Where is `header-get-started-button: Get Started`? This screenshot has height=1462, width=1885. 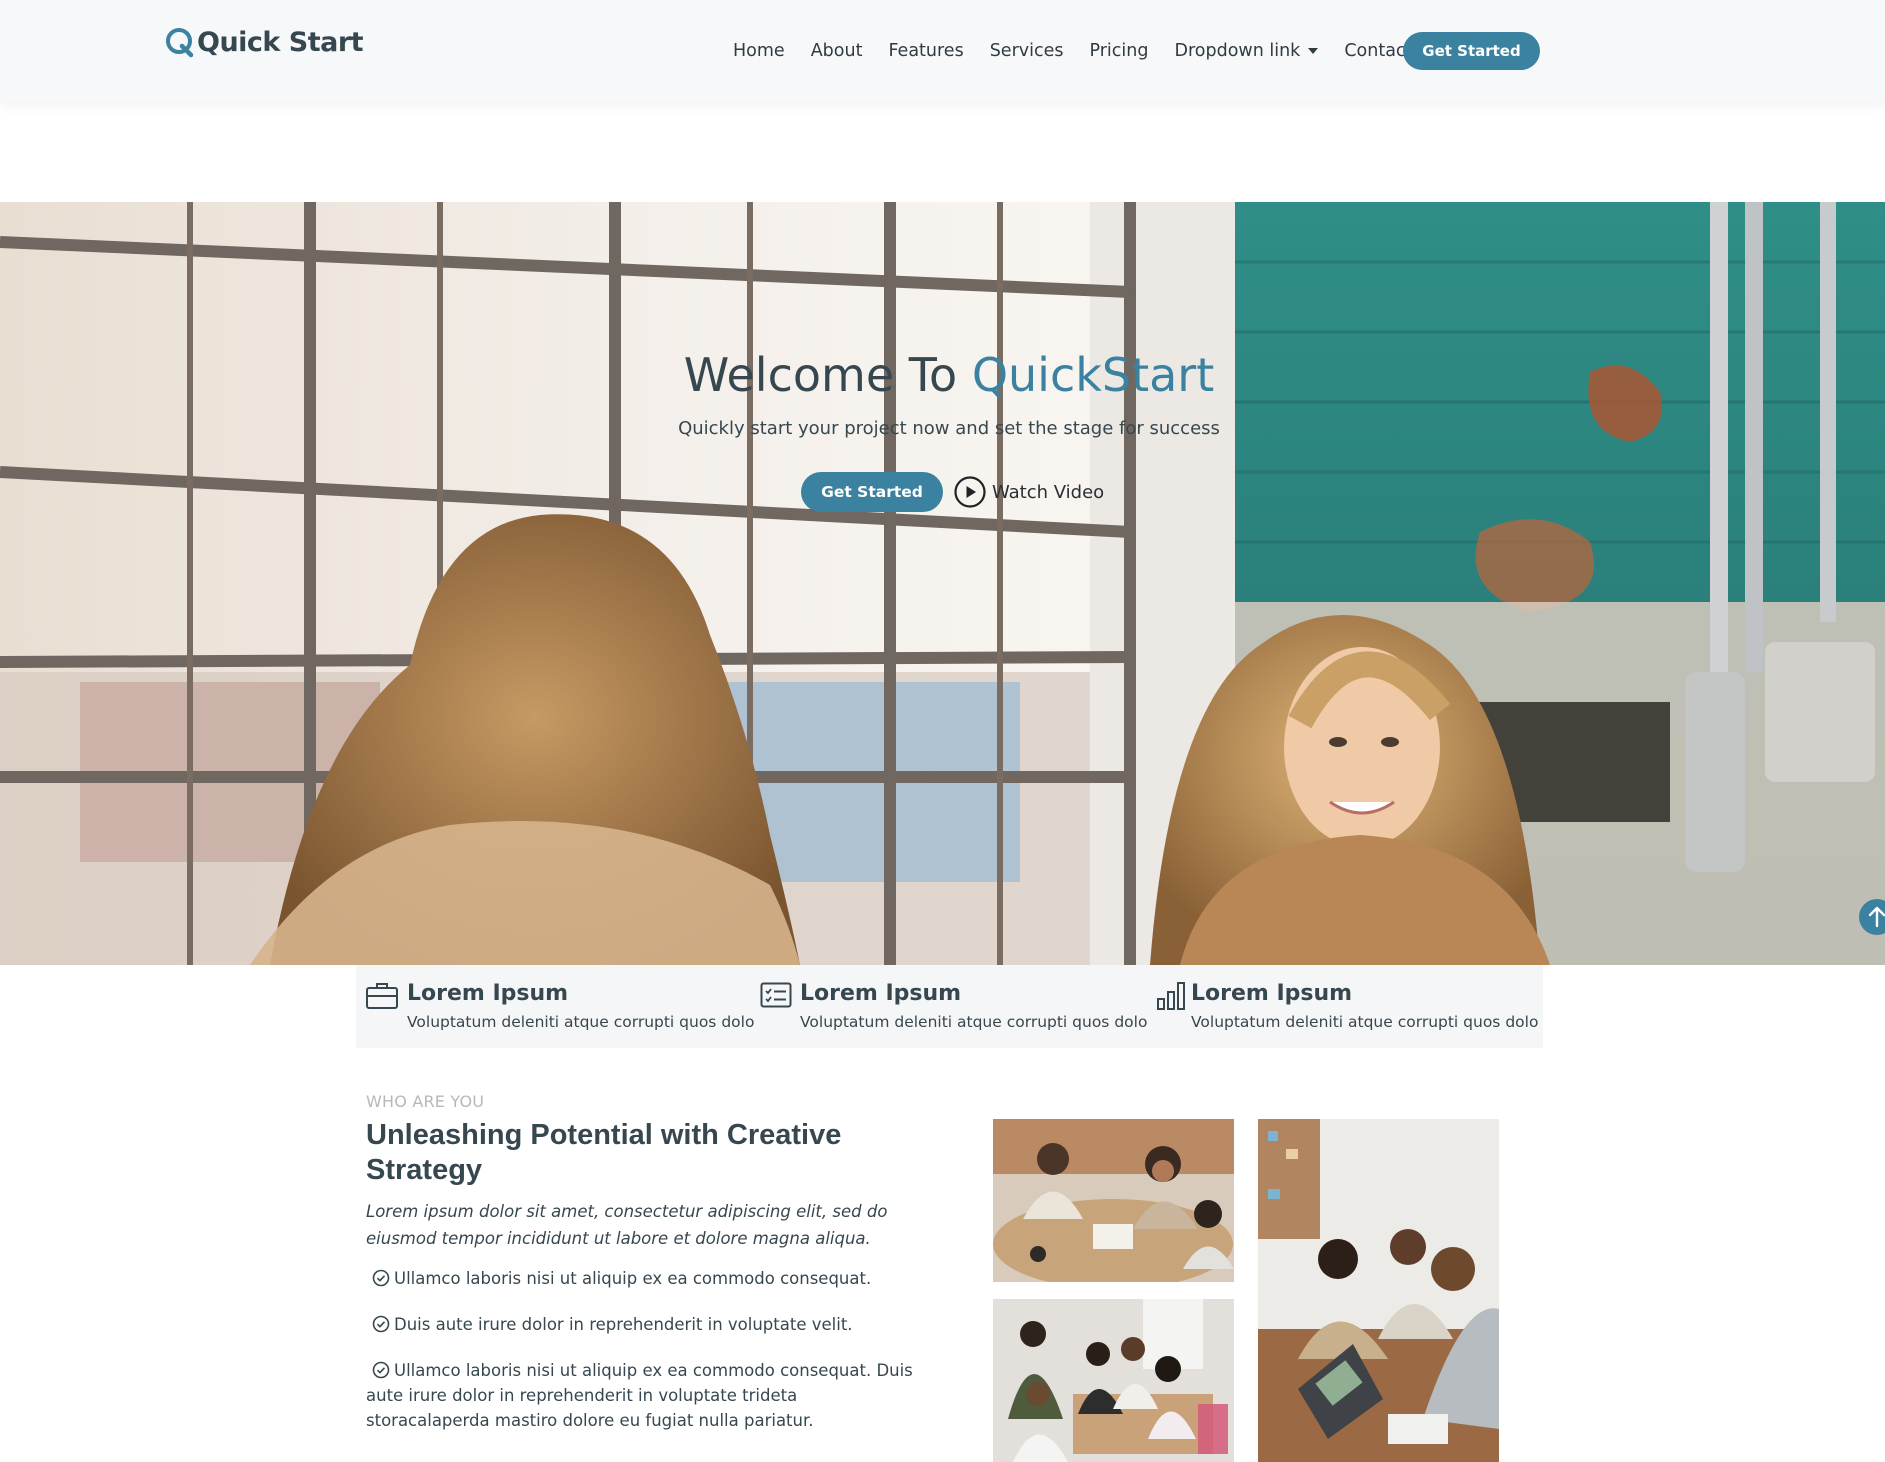
header-get-started-button: Get Started is located at coordinates (1471, 51).